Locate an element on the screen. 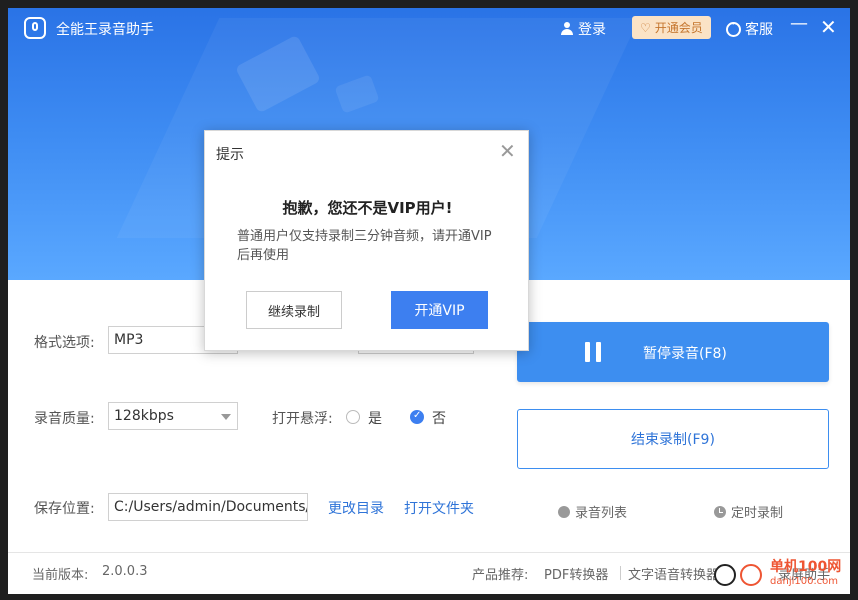 The height and width of the screenshot is (600, 858). login-button: 登录 is located at coordinates (583, 29).